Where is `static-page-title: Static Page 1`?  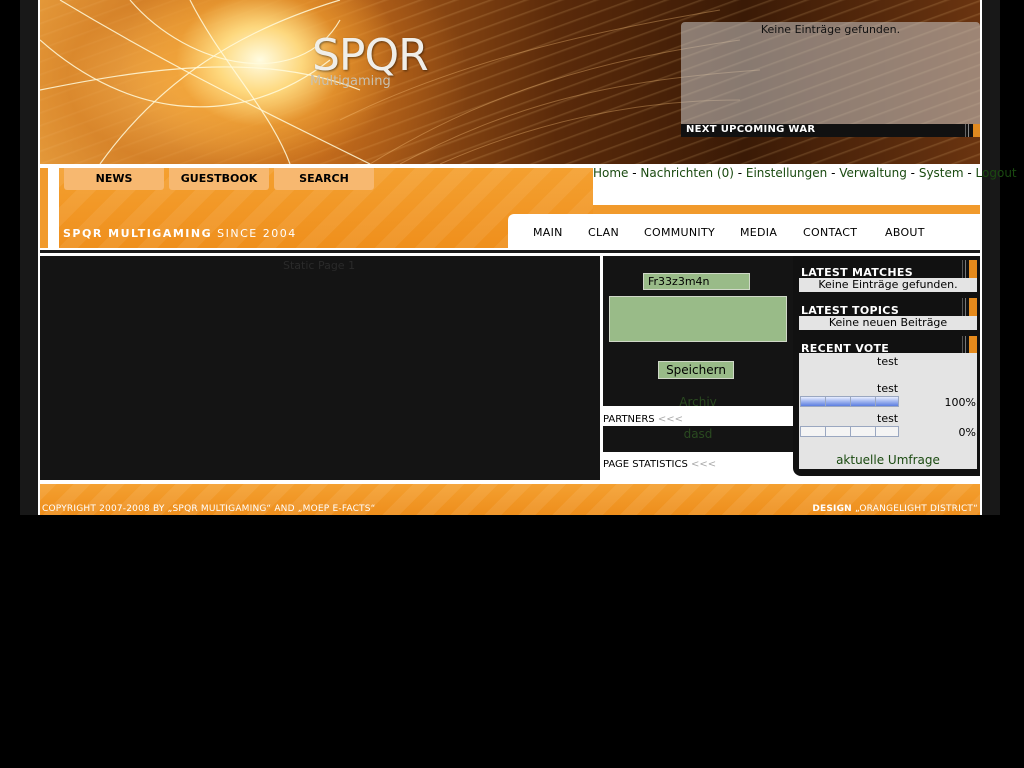 static-page-title: Static Page 1 is located at coordinates (319, 265).